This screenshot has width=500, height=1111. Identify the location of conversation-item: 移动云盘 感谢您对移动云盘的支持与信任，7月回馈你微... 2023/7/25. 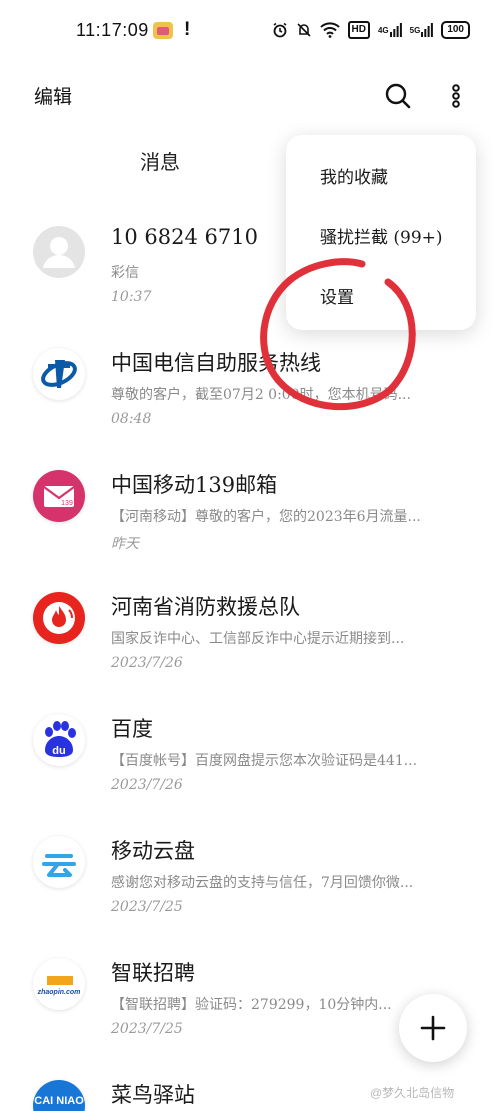
(250, 885).